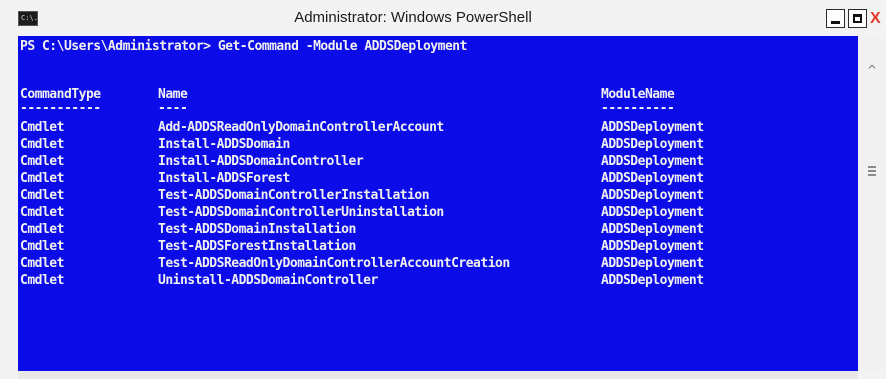 The width and height of the screenshot is (886, 379). What do you see at coordinates (268, 280) in the screenshot?
I see `cell-name: Uninstall-ADDSDomainController` at bounding box center [268, 280].